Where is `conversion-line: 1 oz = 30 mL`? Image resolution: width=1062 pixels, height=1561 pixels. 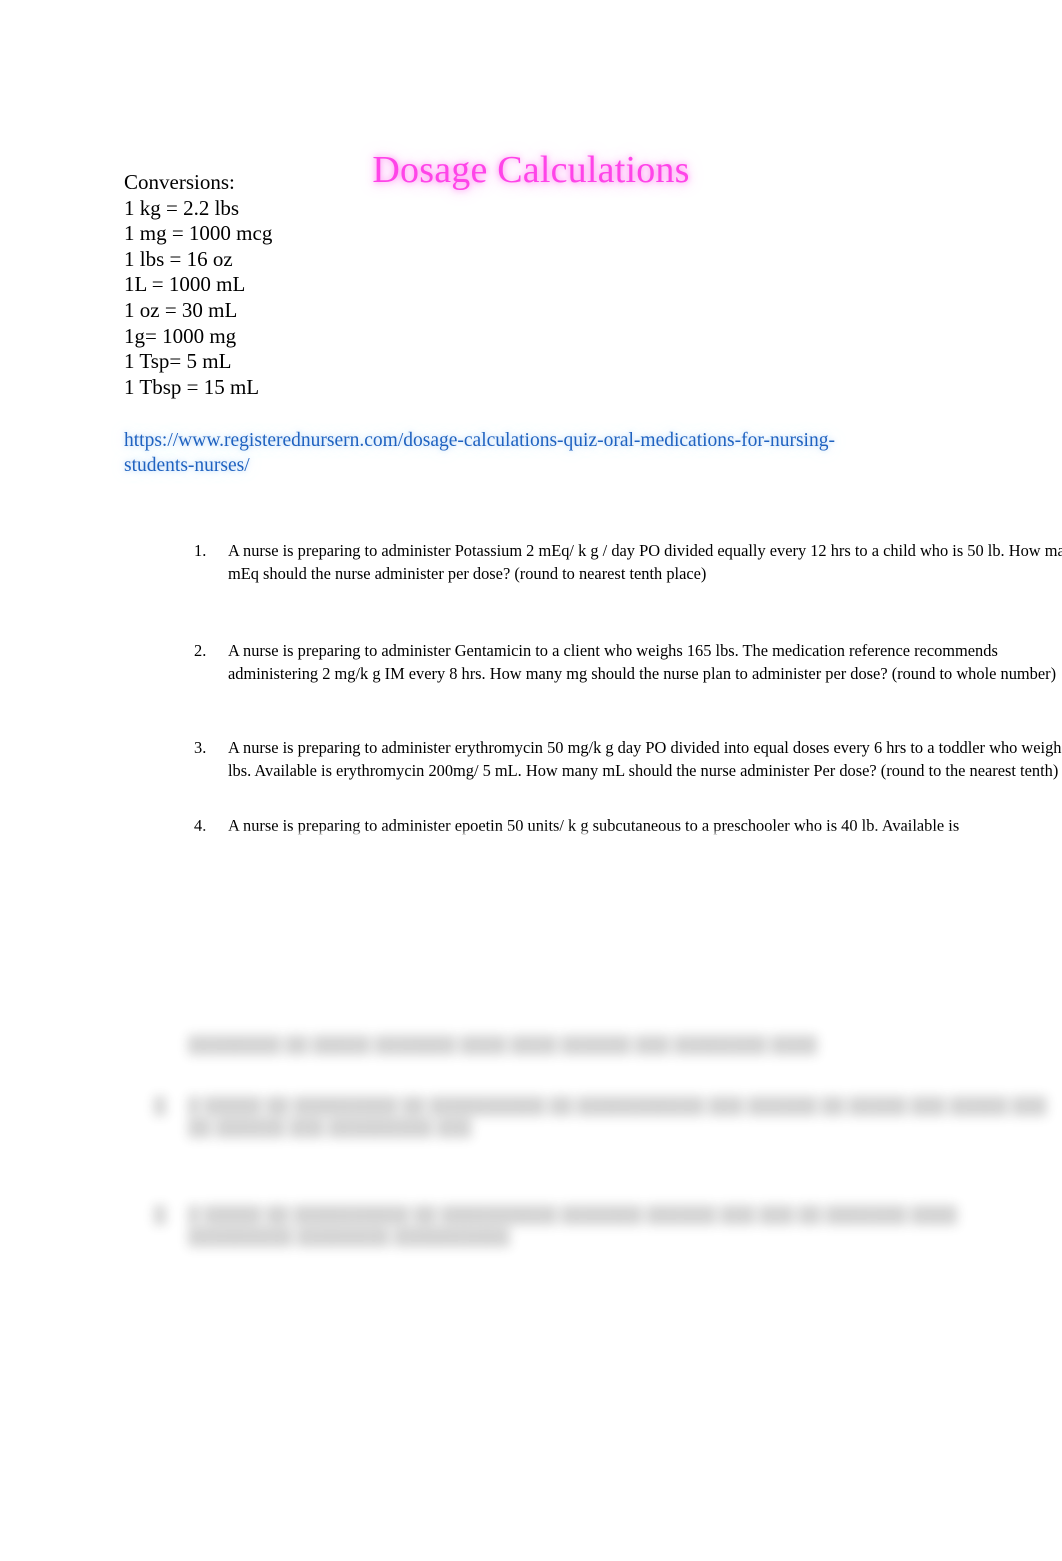 conversion-line: 1 oz = 30 mL is located at coordinates (181, 309).